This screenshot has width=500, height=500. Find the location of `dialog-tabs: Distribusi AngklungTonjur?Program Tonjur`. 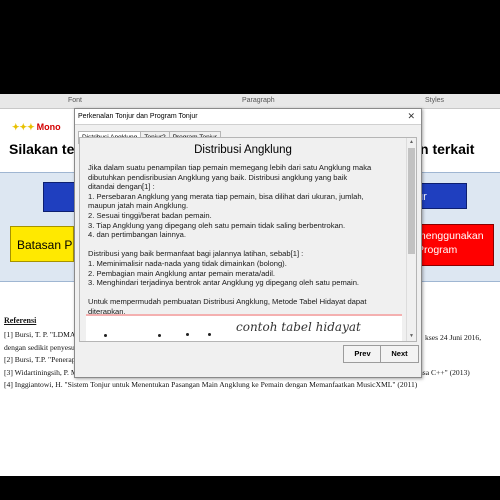

dialog-tabs: Distribusi AngklungTonjur?Program Tonjur is located at coordinates (149, 134).